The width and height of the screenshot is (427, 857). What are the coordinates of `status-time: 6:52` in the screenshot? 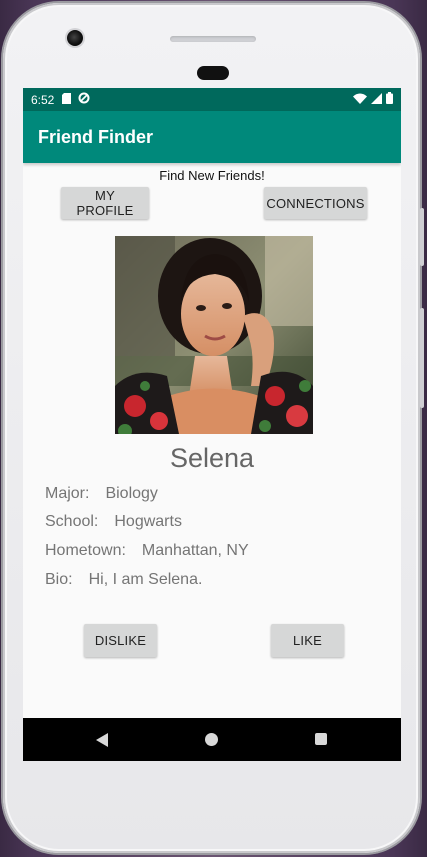 It's located at (43, 99).